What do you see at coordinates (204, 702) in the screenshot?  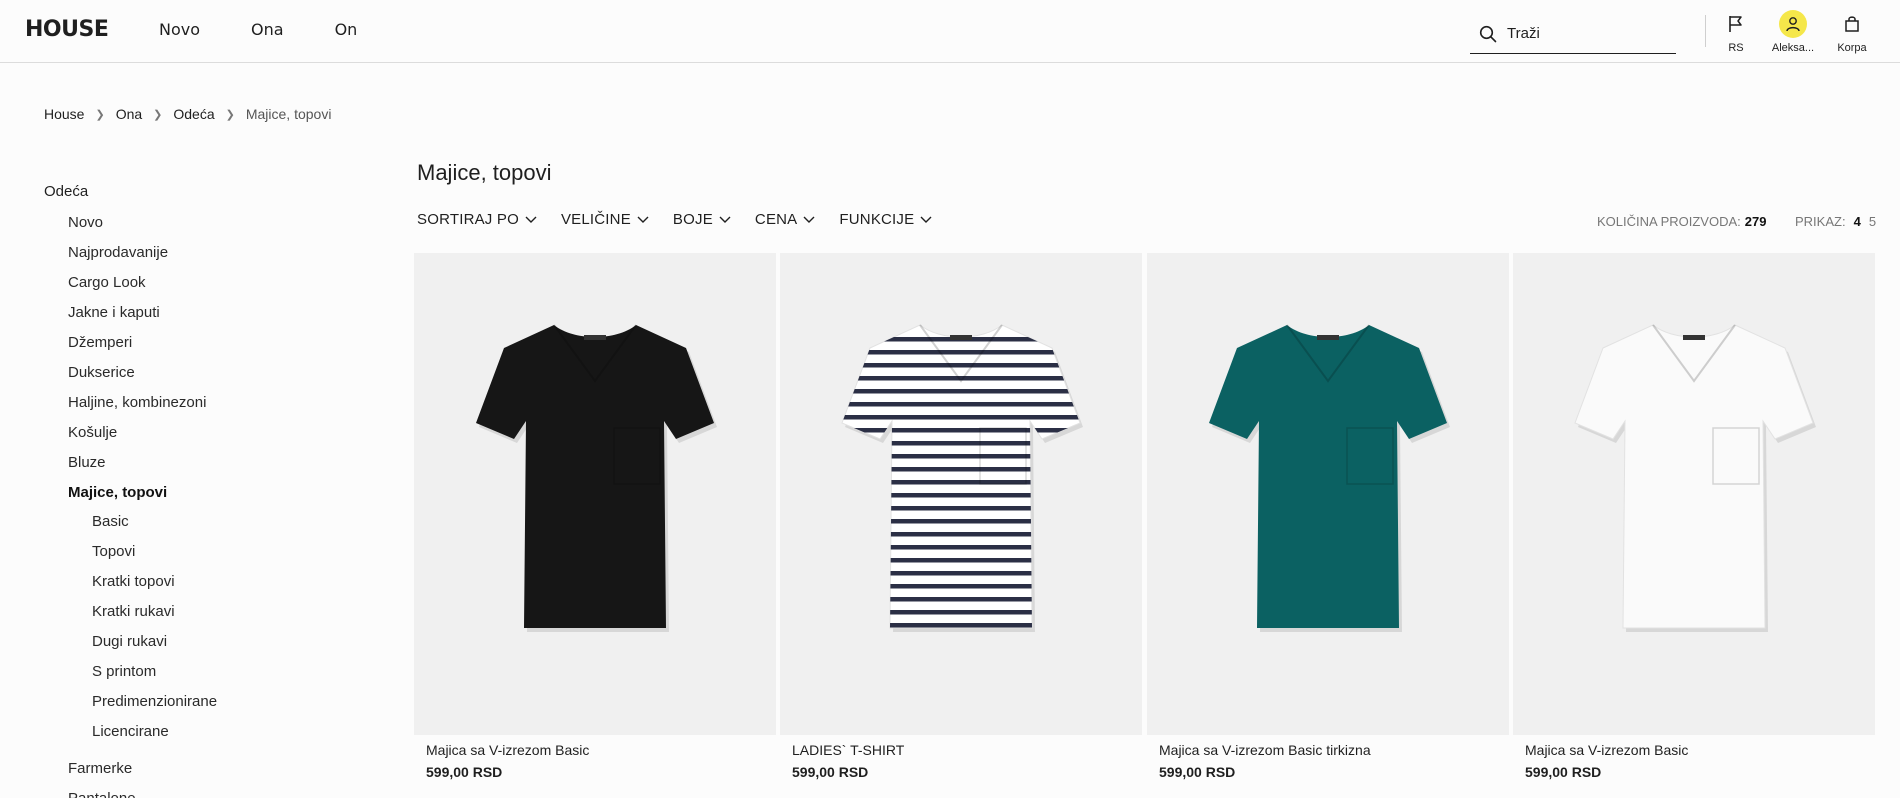 I see `sidebar-subitem-predimenzionirane: Predimenzionirane` at bounding box center [204, 702].